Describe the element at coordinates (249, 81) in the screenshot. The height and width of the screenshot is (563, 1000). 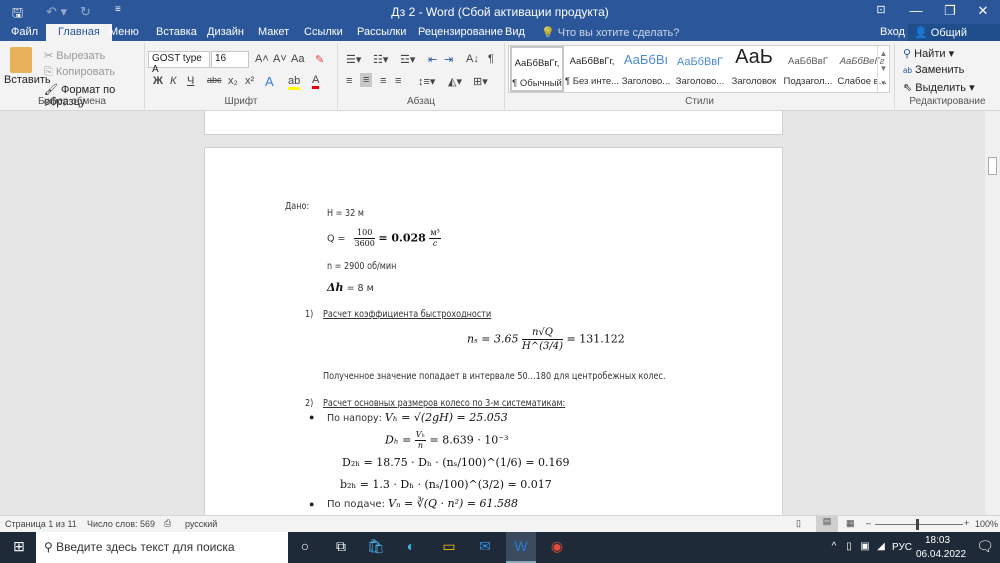
I see `superscript-icon: x²` at that location.